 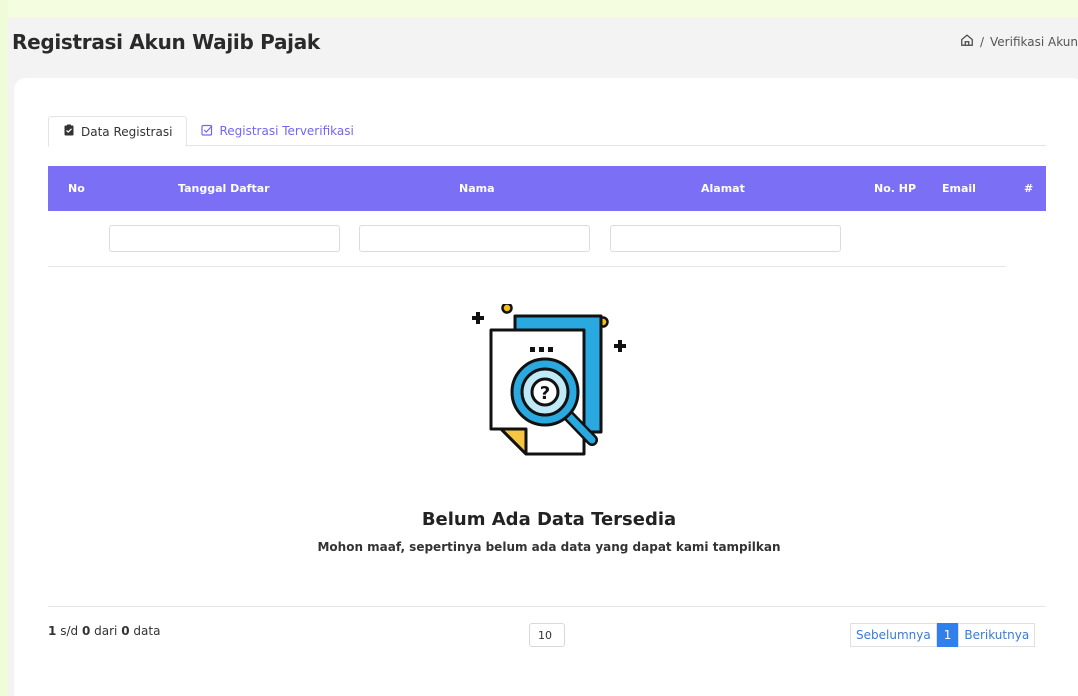 What do you see at coordinates (69, 631) in the screenshot?
I see `pager-sd: s/d` at bounding box center [69, 631].